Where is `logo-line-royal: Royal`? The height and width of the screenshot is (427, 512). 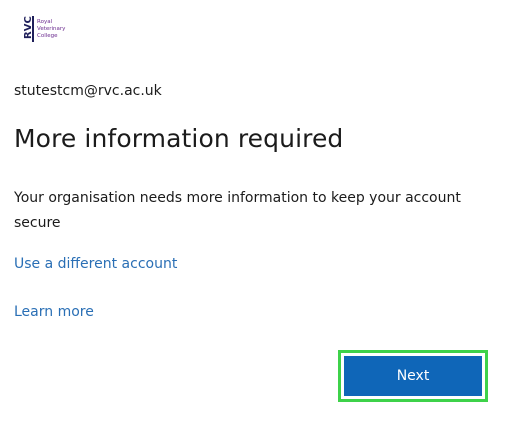 logo-line-royal: Royal is located at coordinates (45, 22).